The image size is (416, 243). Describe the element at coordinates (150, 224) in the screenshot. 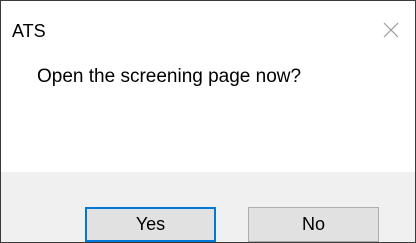

I see `yes-button: Yes` at that location.